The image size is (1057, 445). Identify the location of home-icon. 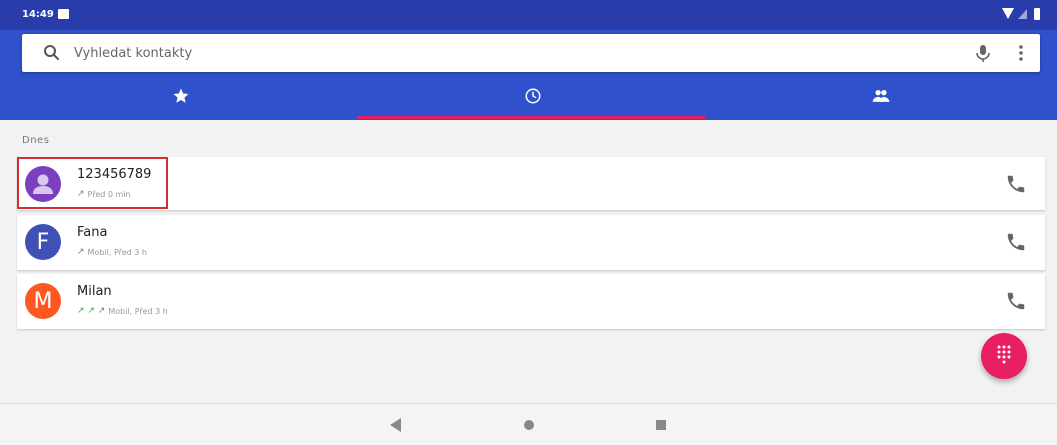
(529, 425).